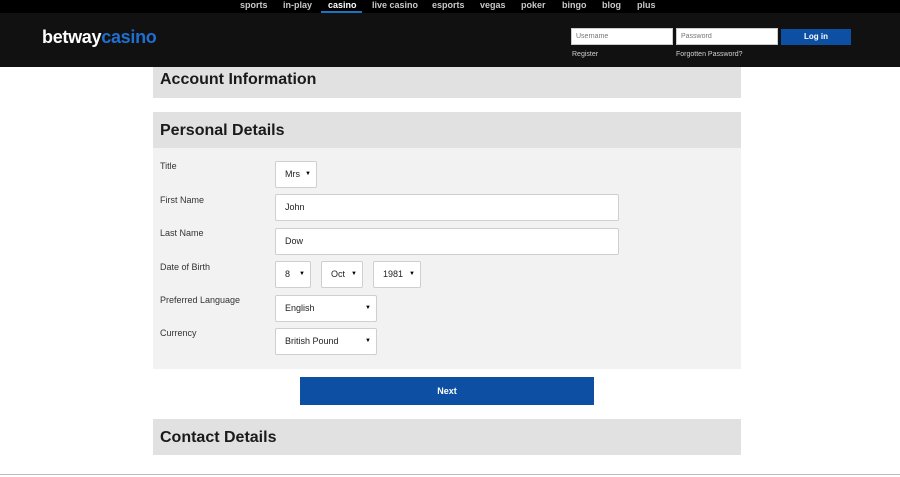 This screenshot has height=477, width=900. I want to click on preferred-language-label: Preferred Language, so click(200, 300).